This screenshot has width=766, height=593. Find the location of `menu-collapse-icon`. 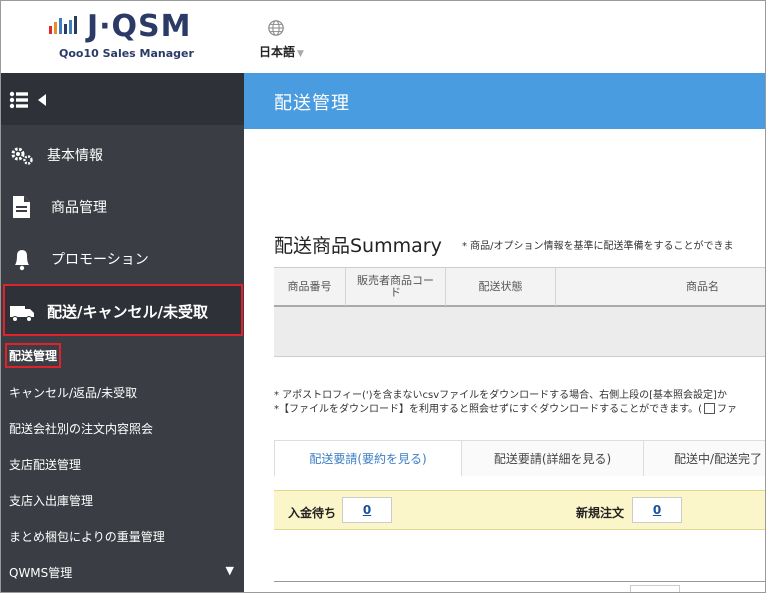

menu-collapse-icon is located at coordinates (27, 100).